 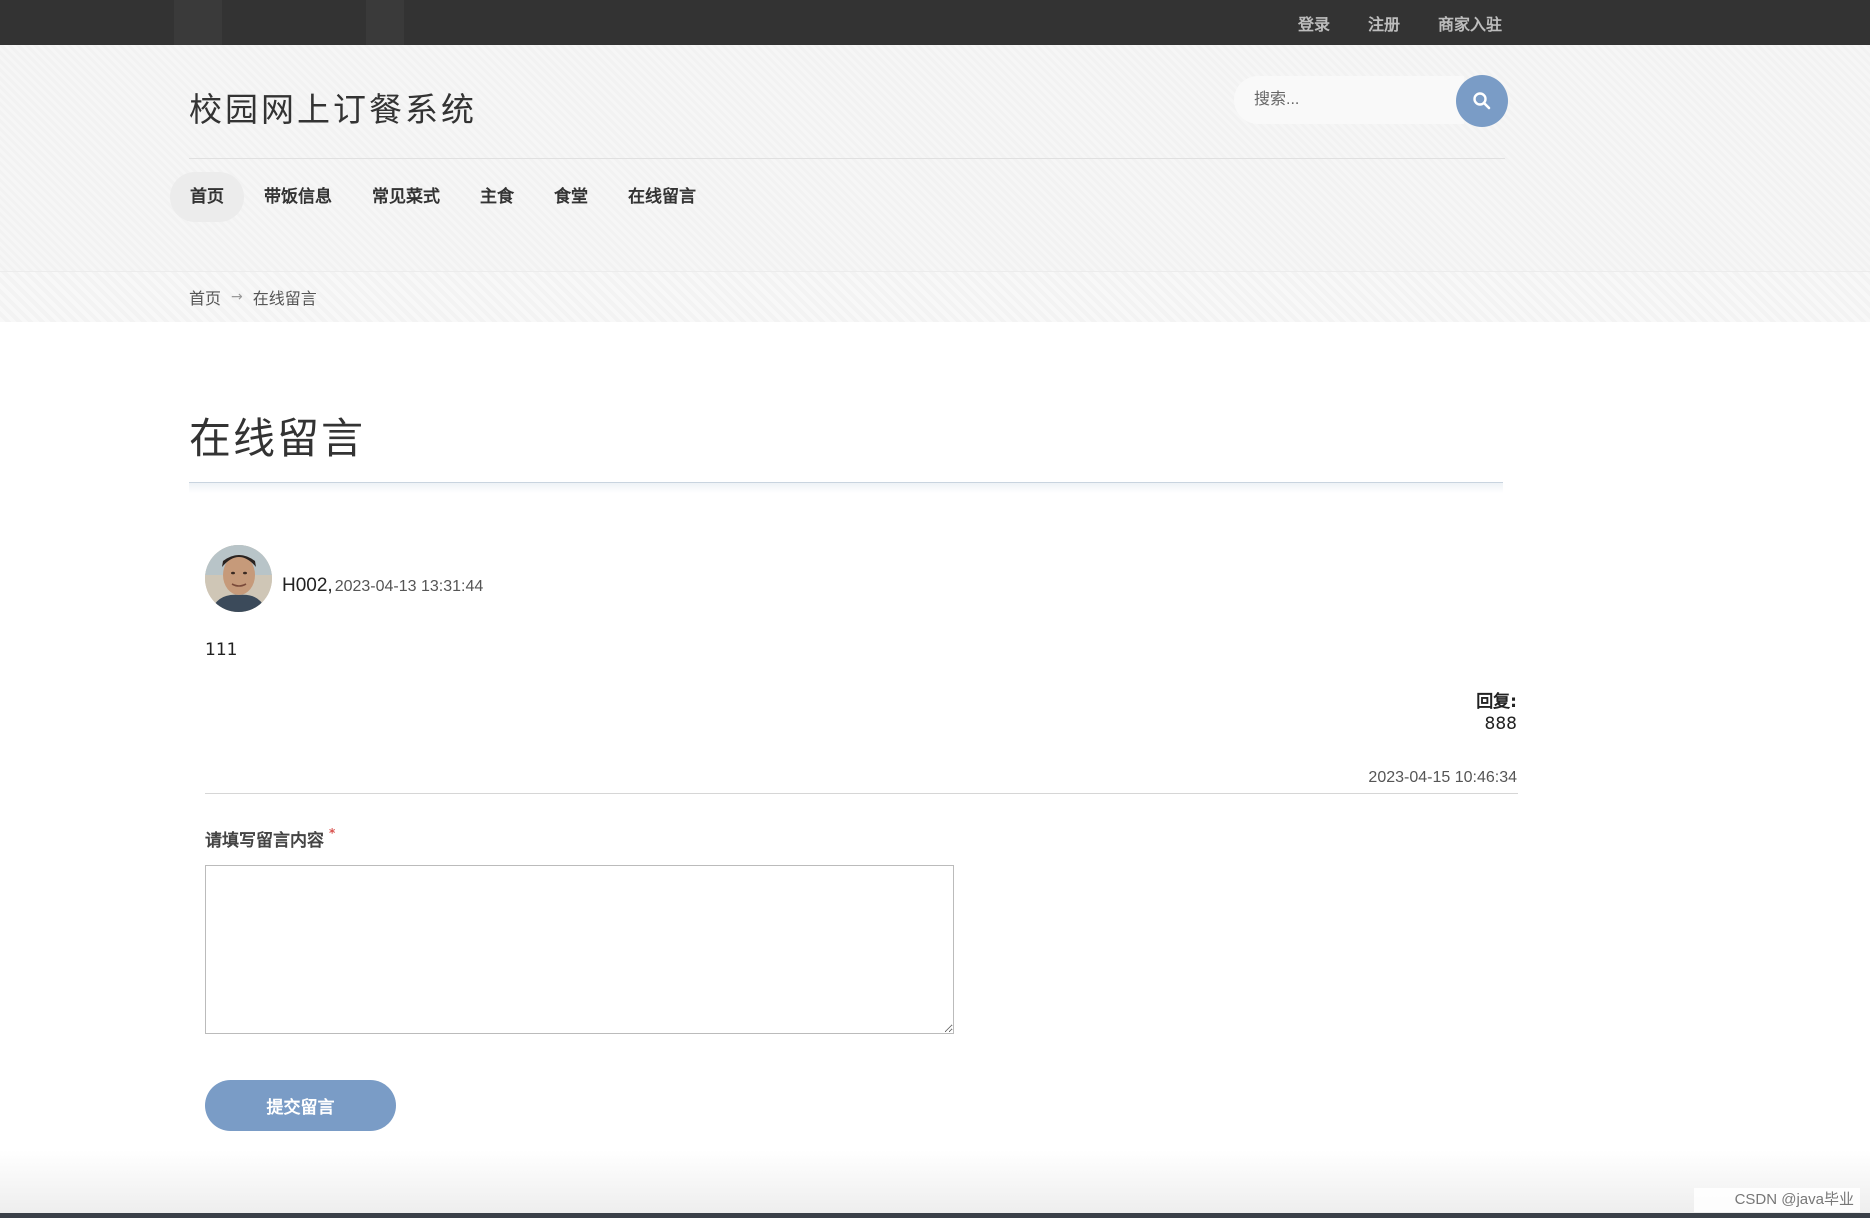 I want to click on arrow-right-icon: →, so click(x=237, y=297).